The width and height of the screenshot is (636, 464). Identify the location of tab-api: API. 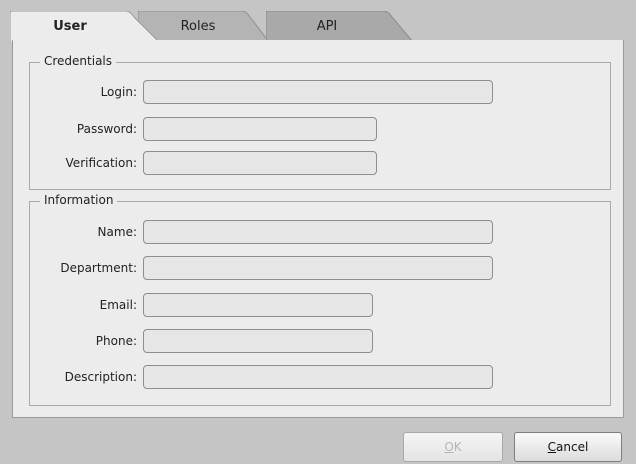
(340, 26).